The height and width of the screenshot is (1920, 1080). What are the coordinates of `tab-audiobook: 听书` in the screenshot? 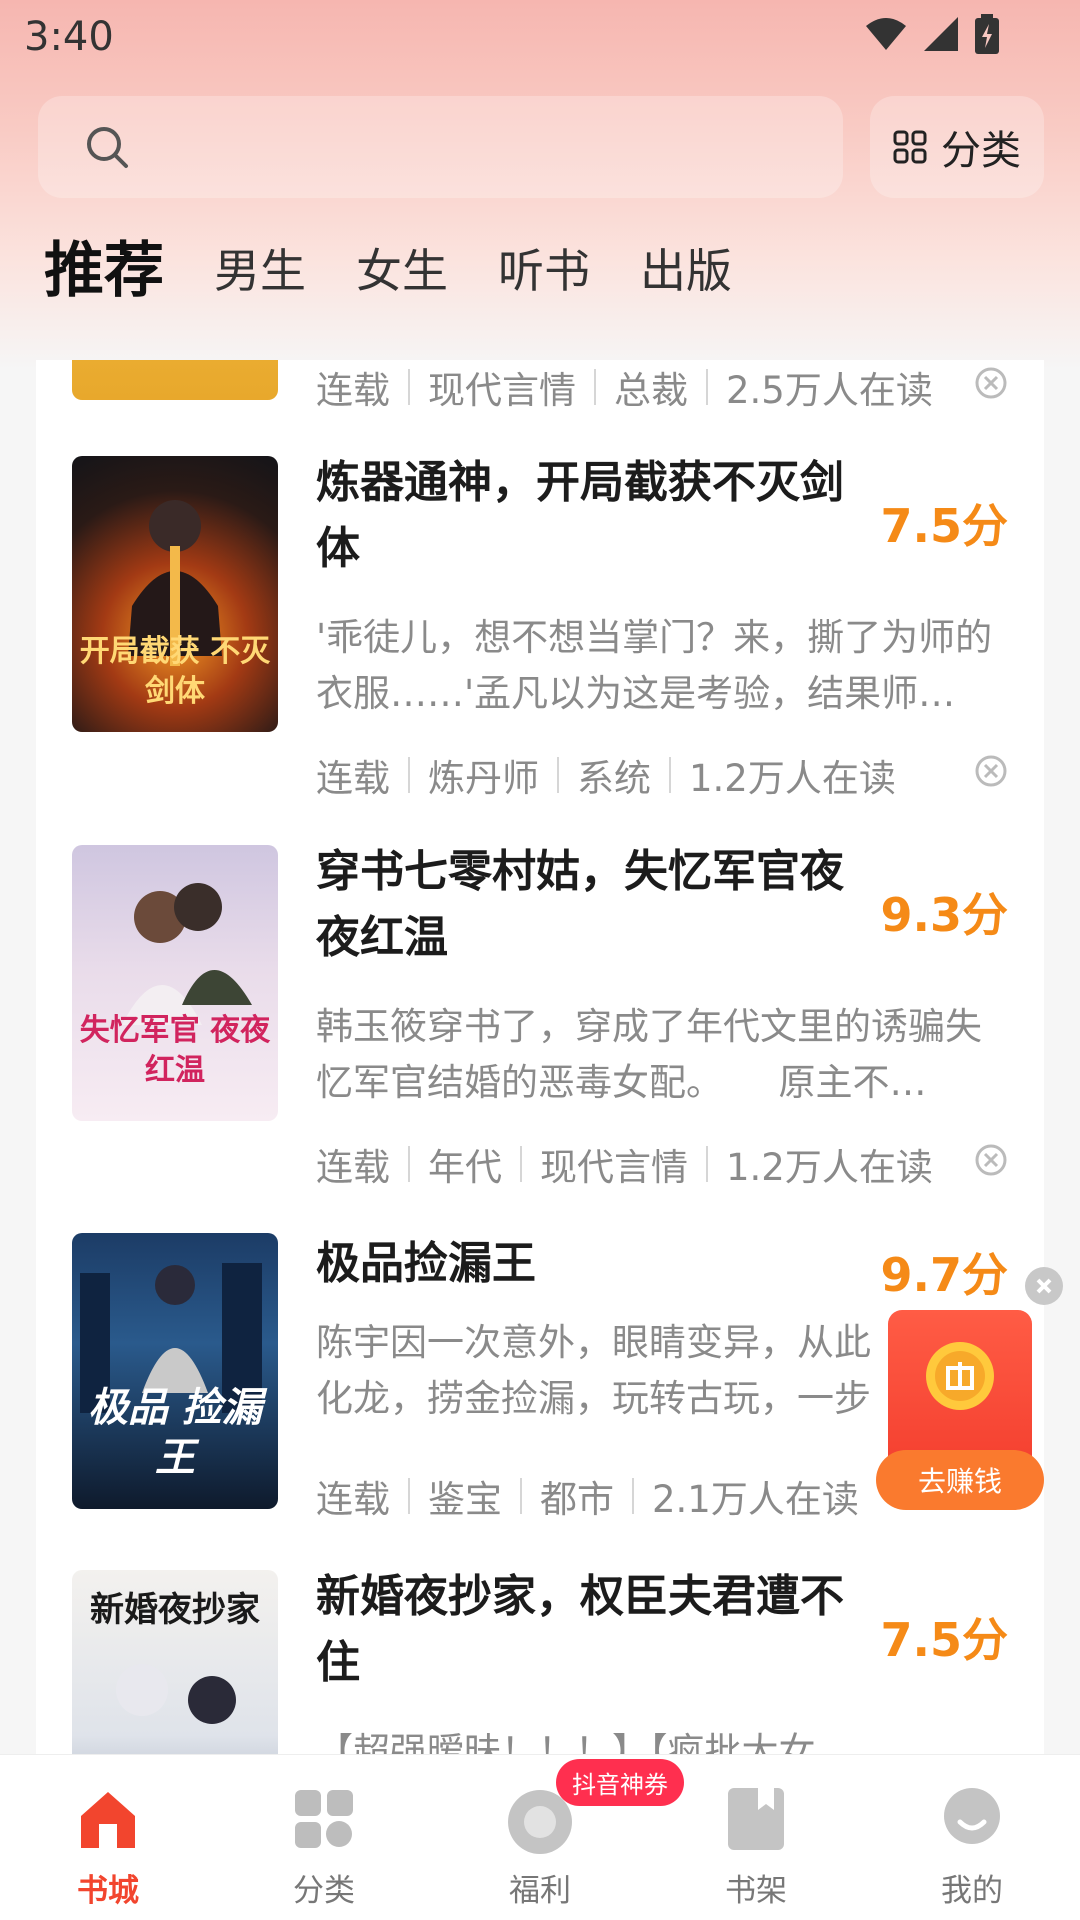 It's located at (544, 271).